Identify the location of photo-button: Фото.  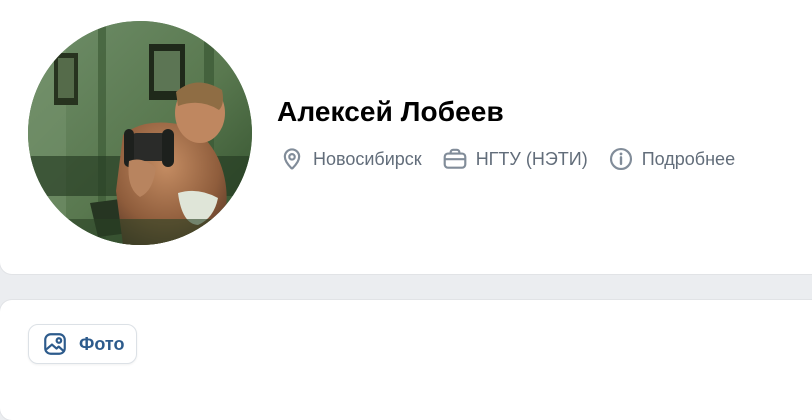
(83, 344).